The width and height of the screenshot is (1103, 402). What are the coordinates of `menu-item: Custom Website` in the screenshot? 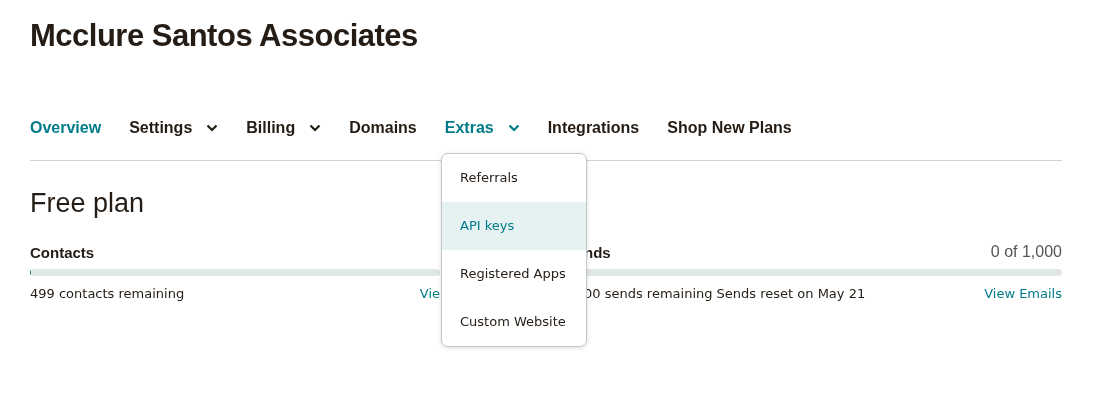 It's located at (514, 322).